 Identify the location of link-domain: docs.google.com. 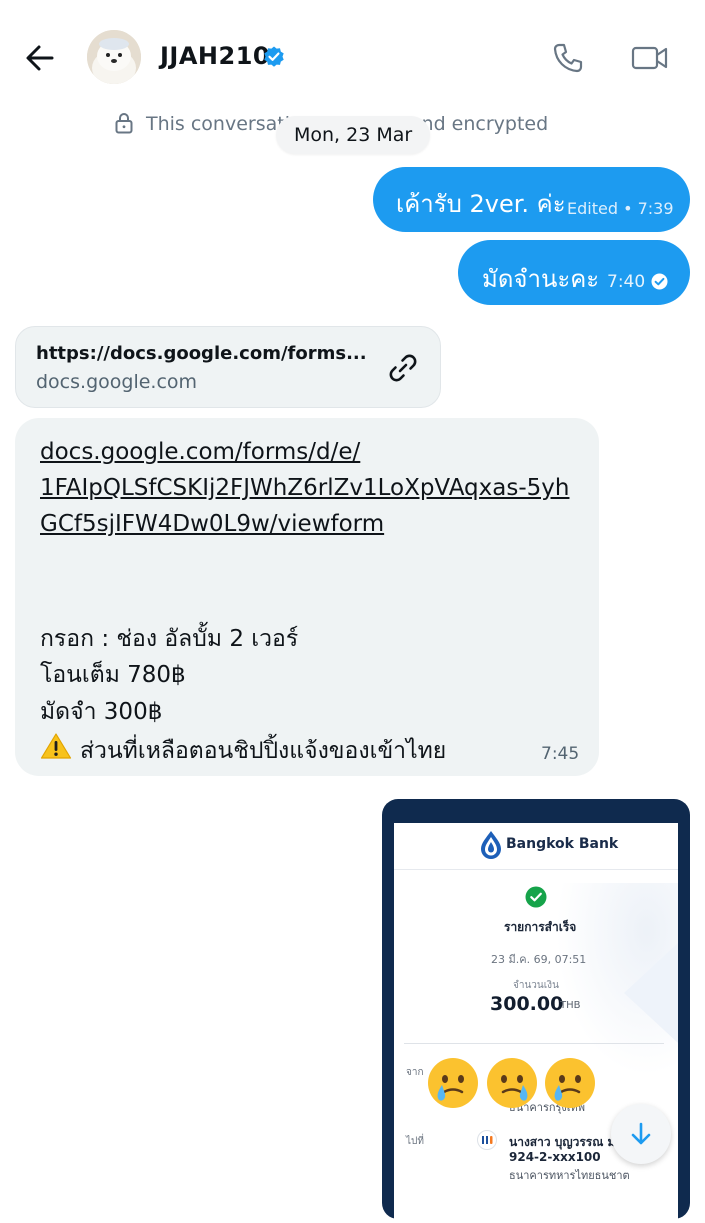
(117, 382).